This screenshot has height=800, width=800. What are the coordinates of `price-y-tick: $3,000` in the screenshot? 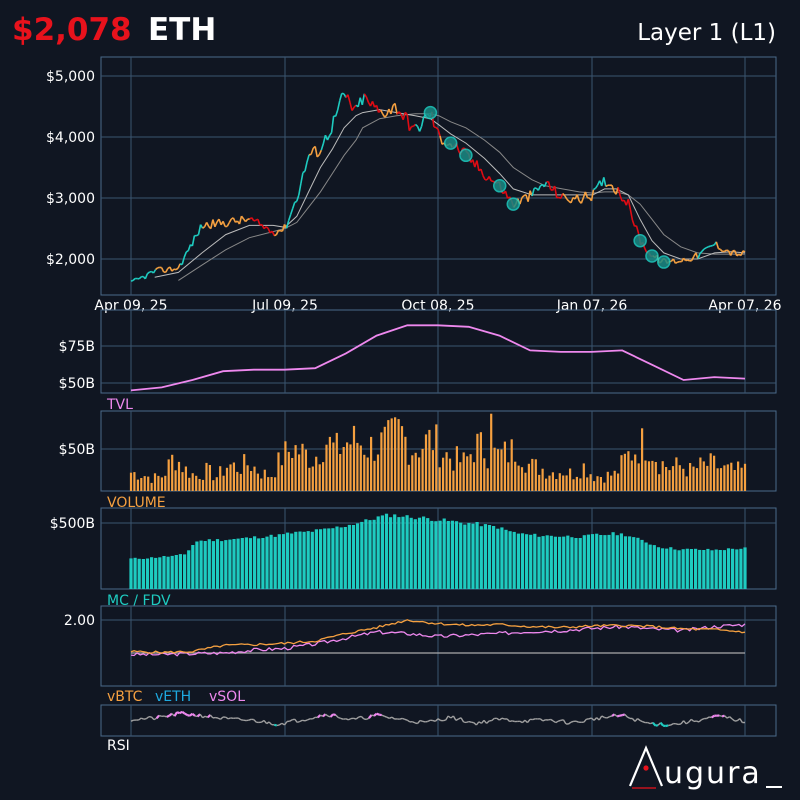 It's located at (70, 199).